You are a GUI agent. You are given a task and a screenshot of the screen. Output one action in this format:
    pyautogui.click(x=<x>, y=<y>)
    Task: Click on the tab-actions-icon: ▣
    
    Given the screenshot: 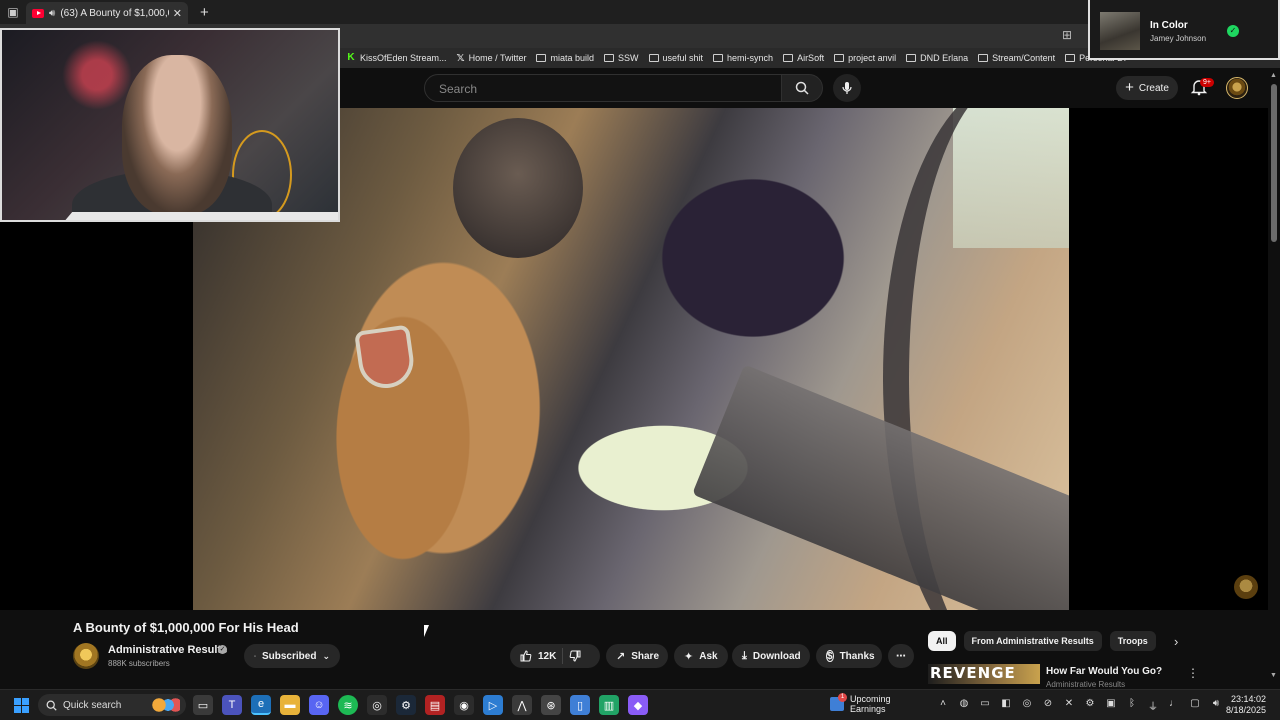 What is the action you would take?
    pyautogui.click(x=13, y=12)
    